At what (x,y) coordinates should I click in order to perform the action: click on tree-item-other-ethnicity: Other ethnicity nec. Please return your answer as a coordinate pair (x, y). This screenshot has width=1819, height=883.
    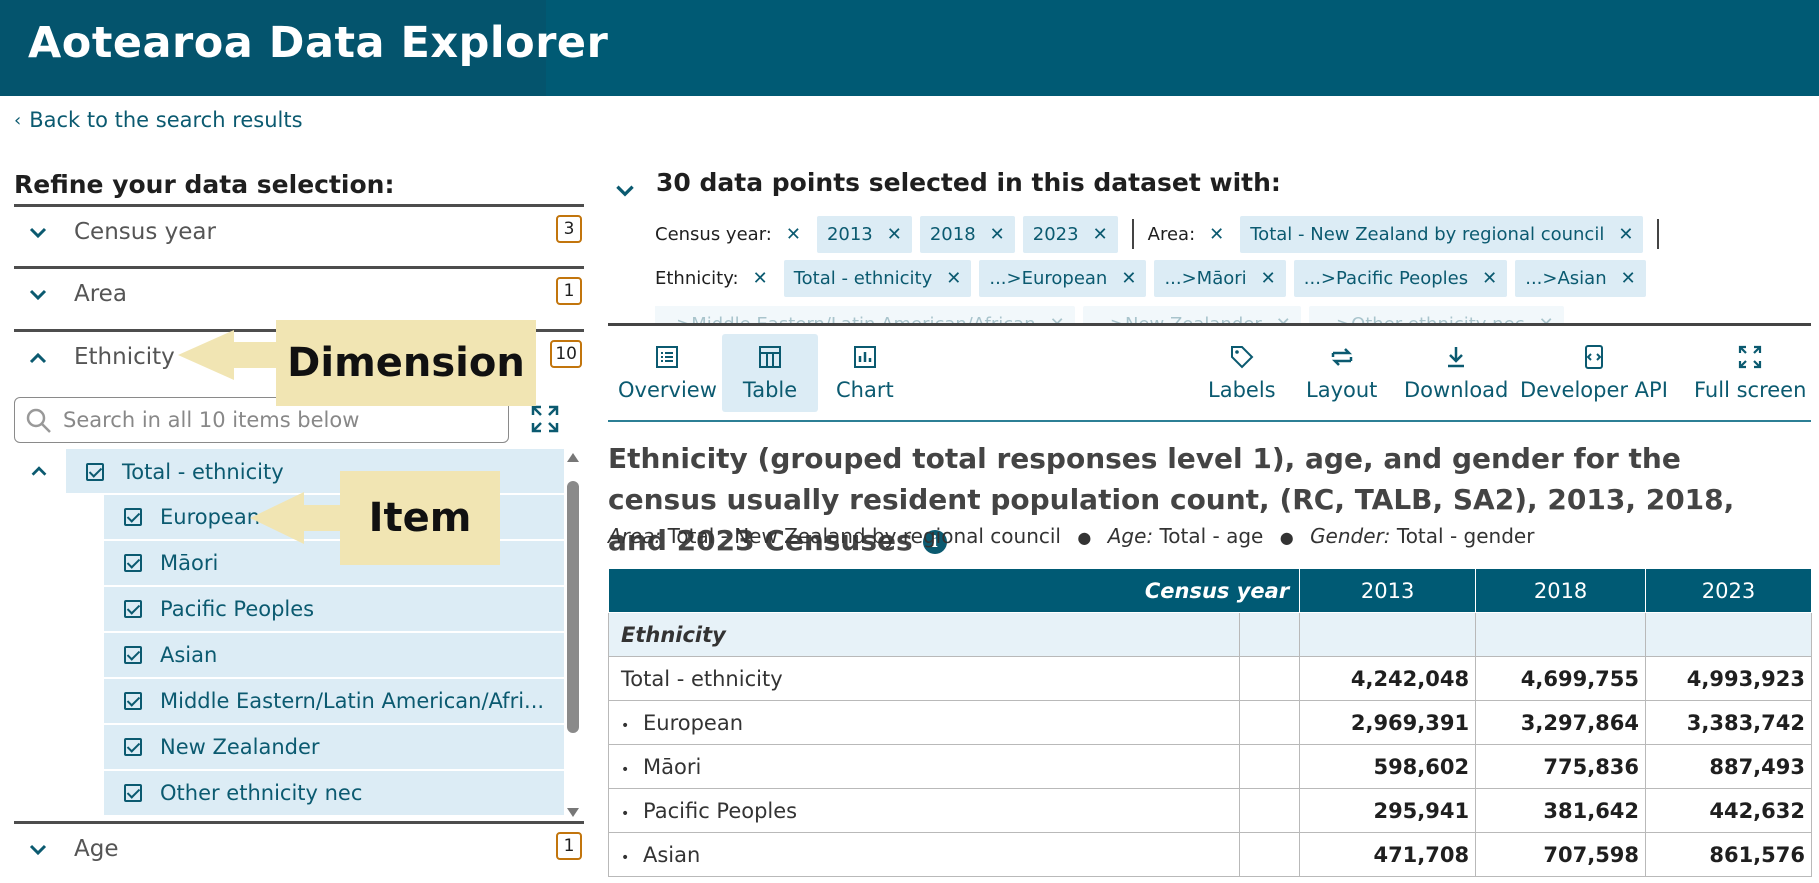
    Looking at the image, I should click on (334, 793).